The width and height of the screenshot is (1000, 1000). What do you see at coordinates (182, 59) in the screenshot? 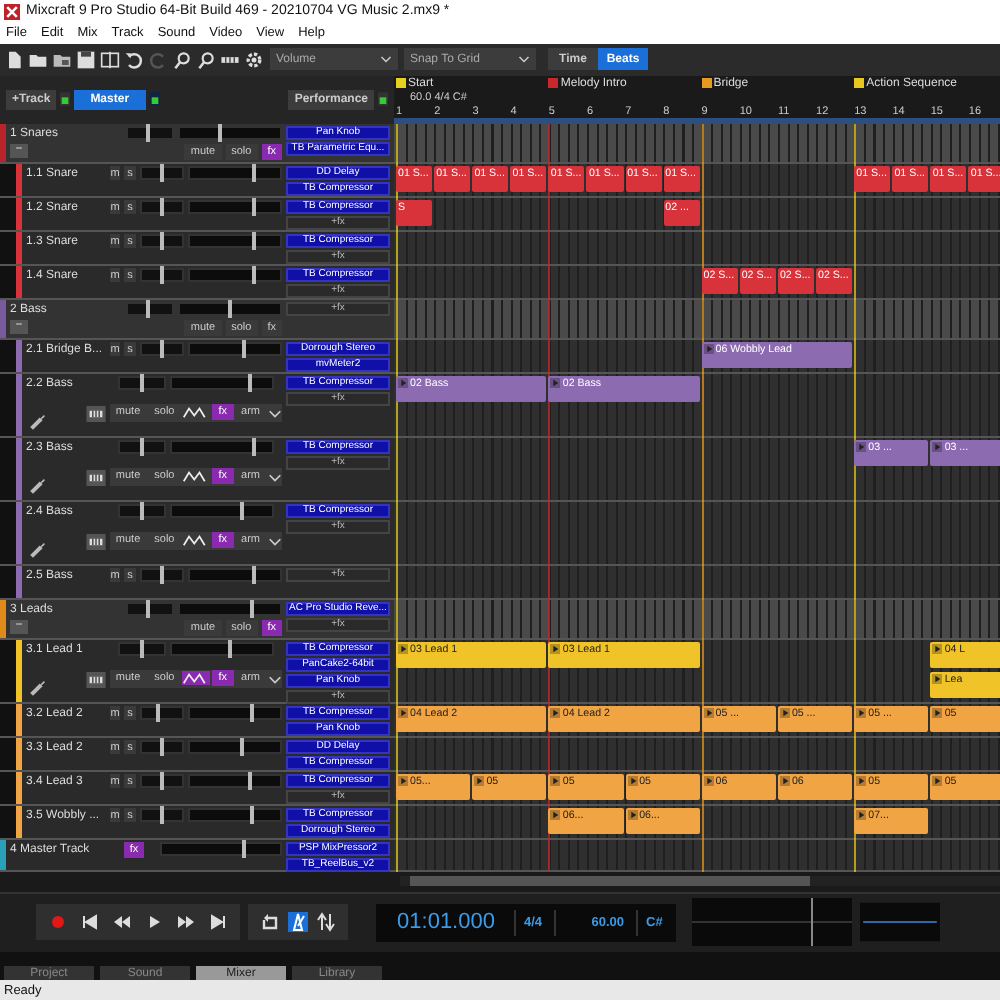
I see `zoom-in-icon` at bounding box center [182, 59].